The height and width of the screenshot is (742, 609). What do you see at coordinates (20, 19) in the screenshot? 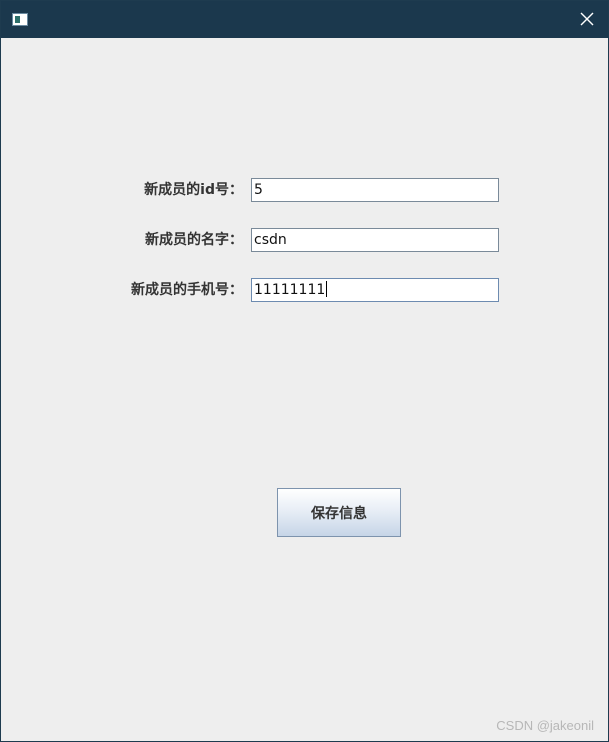
I see `window-app-icon` at bounding box center [20, 19].